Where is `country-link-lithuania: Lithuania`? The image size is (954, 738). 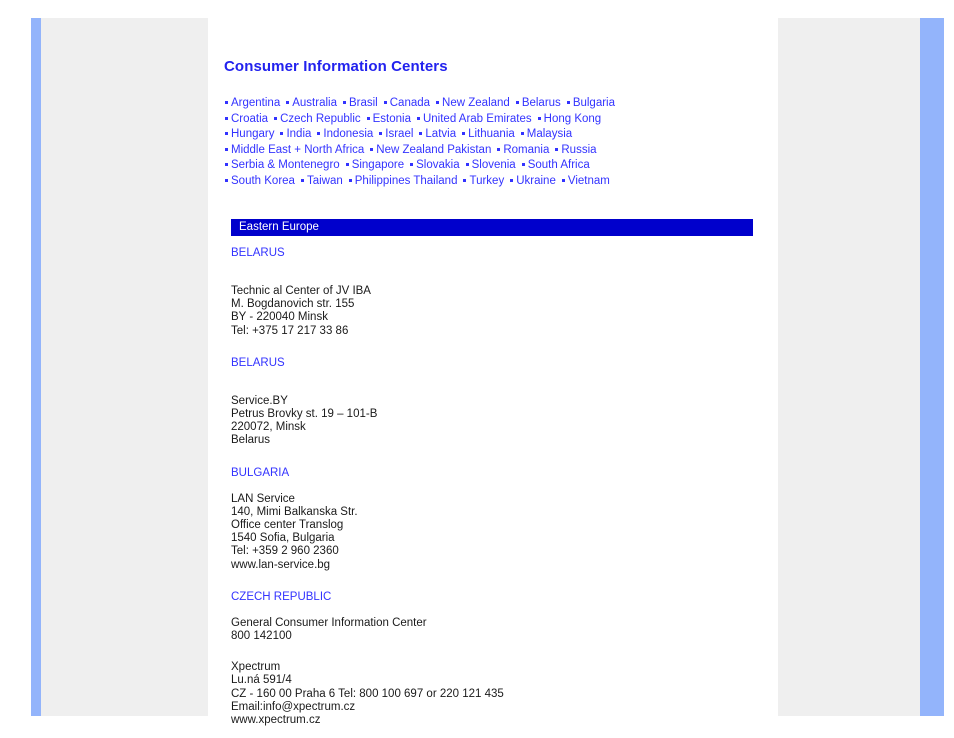
country-link-lithuania: Lithuania is located at coordinates (491, 134).